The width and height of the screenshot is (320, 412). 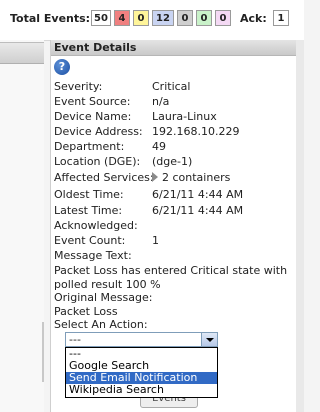 I want to click on field-label: Device Address:, so click(x=98, y=131).